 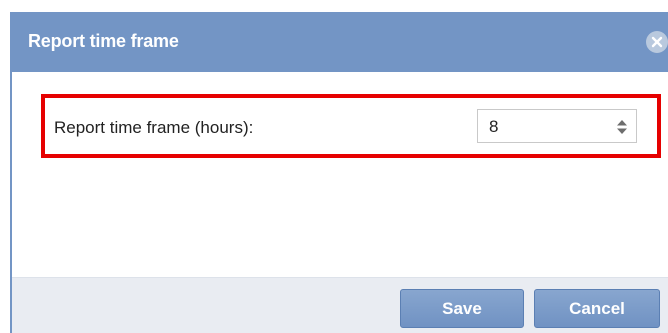 What do you see at coordinates (597, 308) in the screenshot?
I see `cancel-button: Cancel` at bounding box center [597, 308].